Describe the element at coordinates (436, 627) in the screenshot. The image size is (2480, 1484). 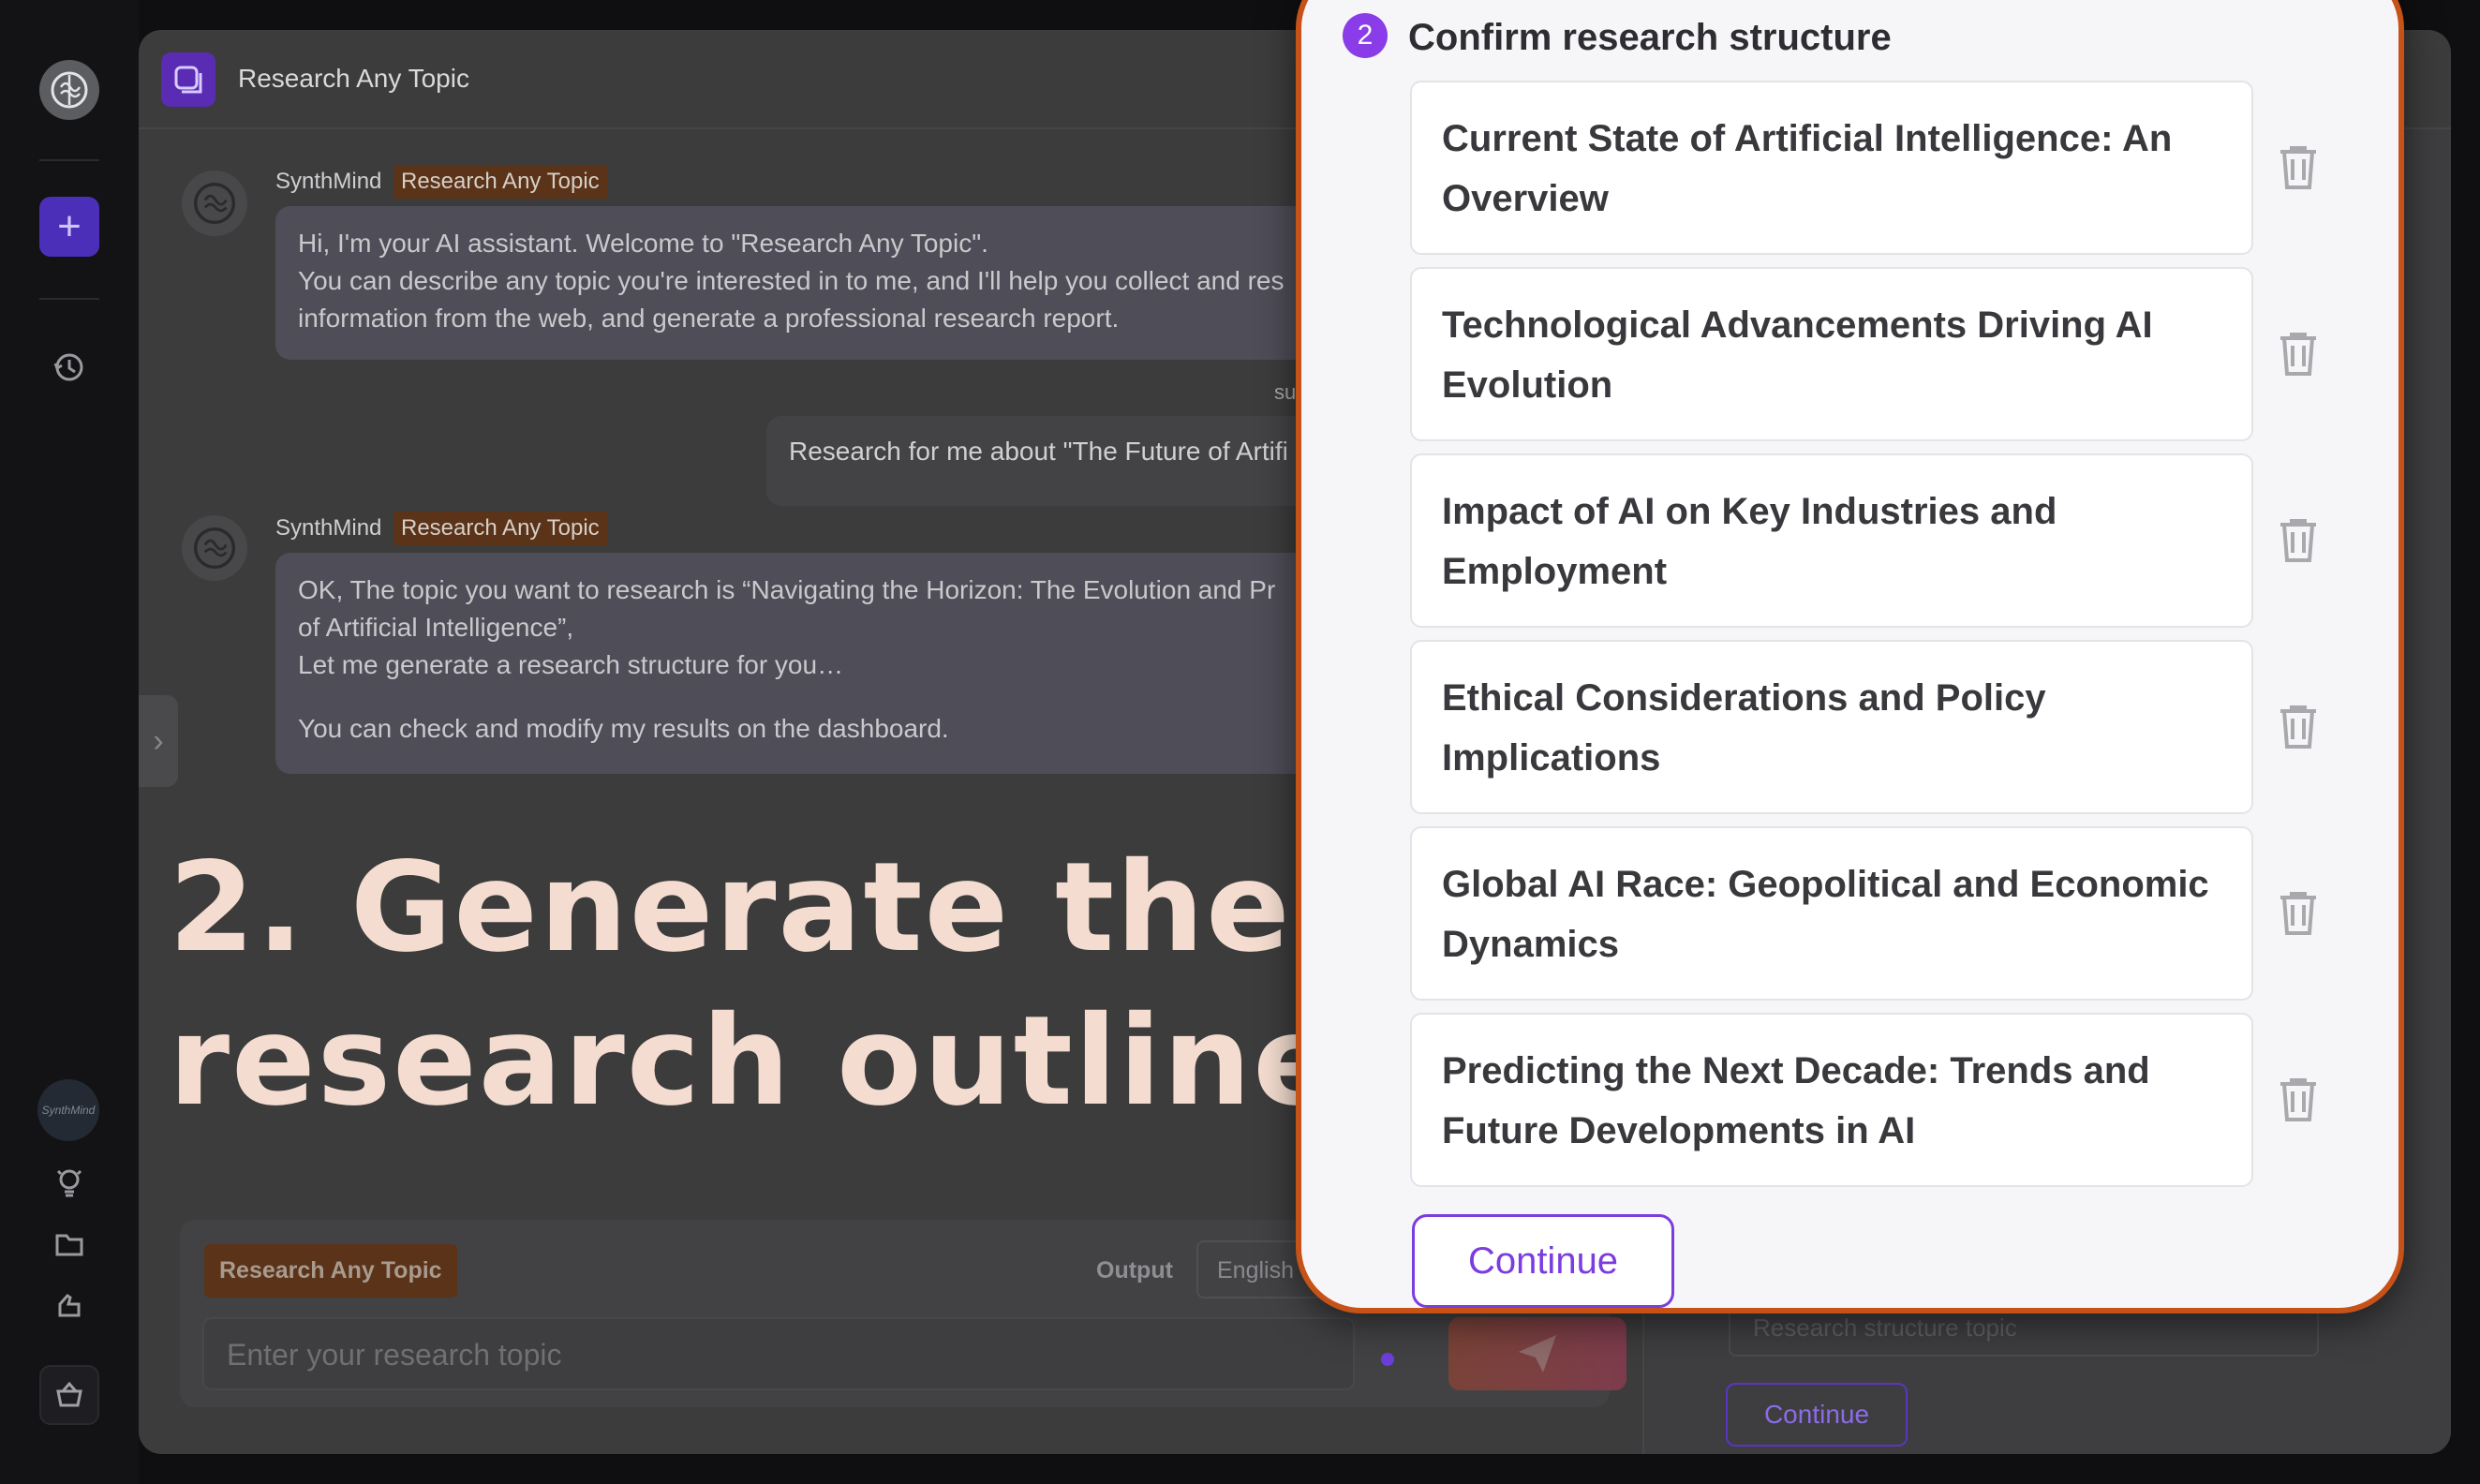
I see `message-line: of Artificial Intelligence”,` at that location.